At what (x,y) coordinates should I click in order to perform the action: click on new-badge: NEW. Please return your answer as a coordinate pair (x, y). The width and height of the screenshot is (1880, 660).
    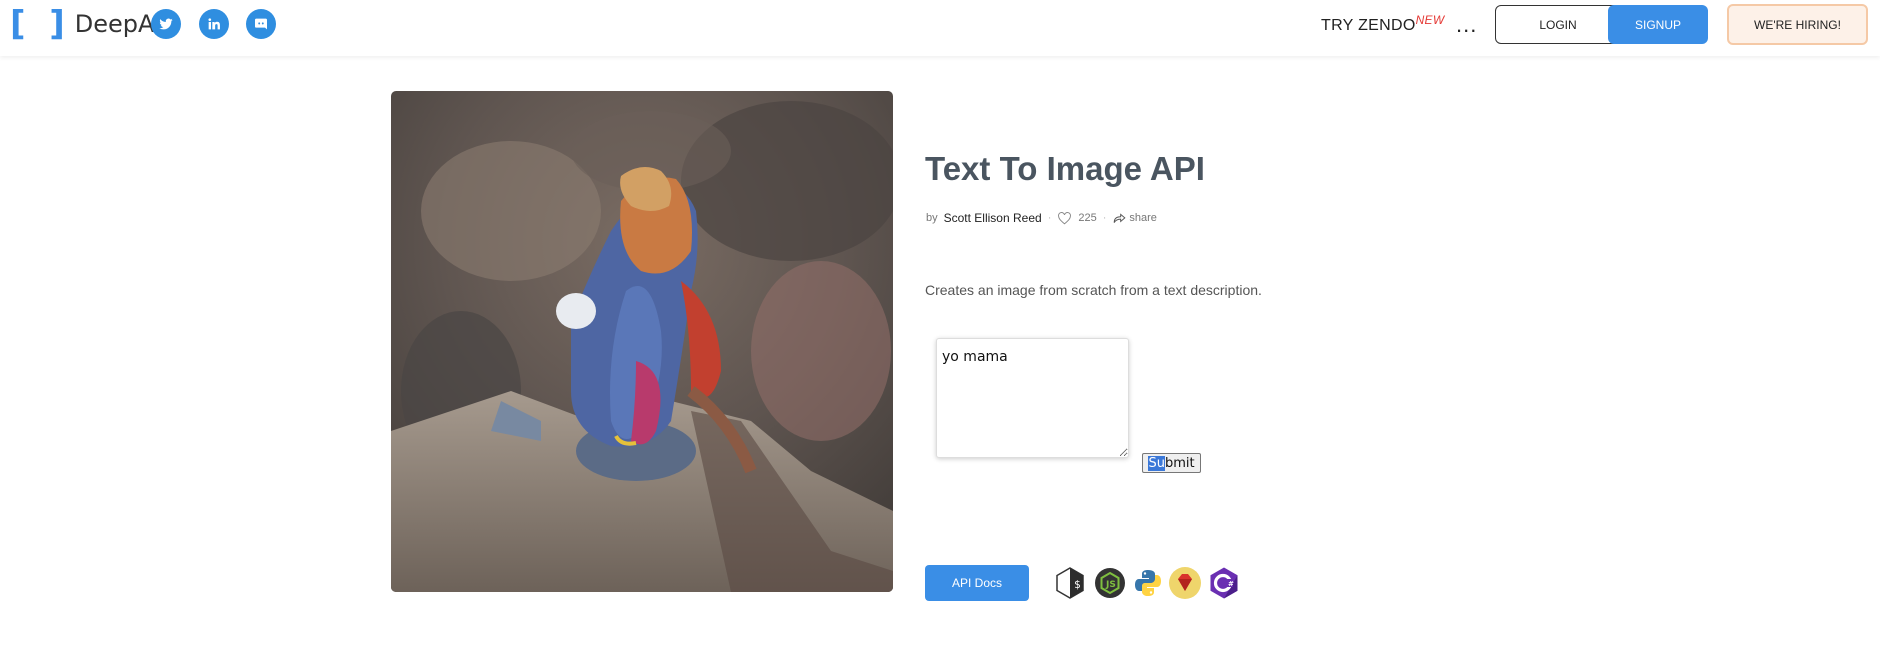
    Looking at the image, I should click on (1430, 20).